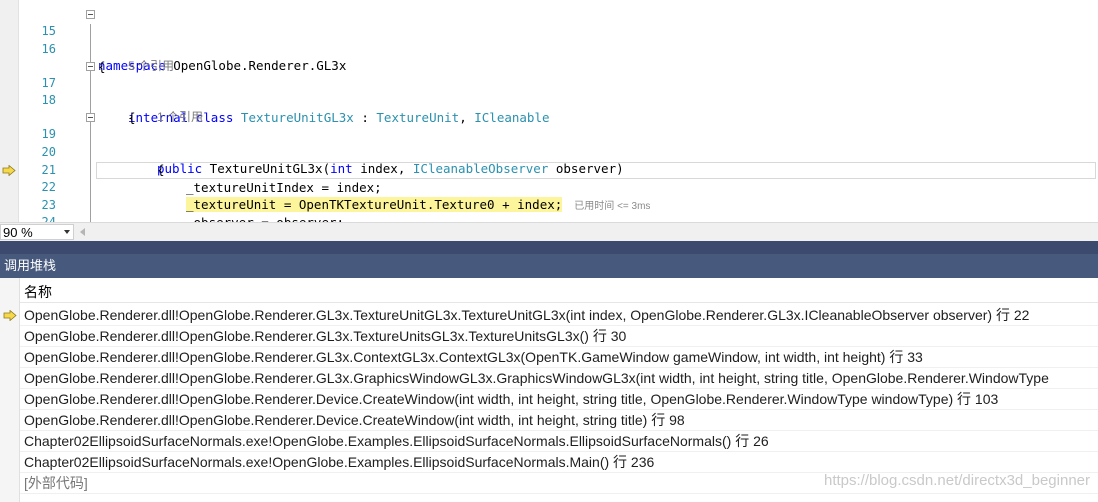 This screenshot has height=502, width=1098. Describe the element at coordinates (549, 266) in the screenshot. I see `call-stack-title-bar: 调用堆栈` at that location.